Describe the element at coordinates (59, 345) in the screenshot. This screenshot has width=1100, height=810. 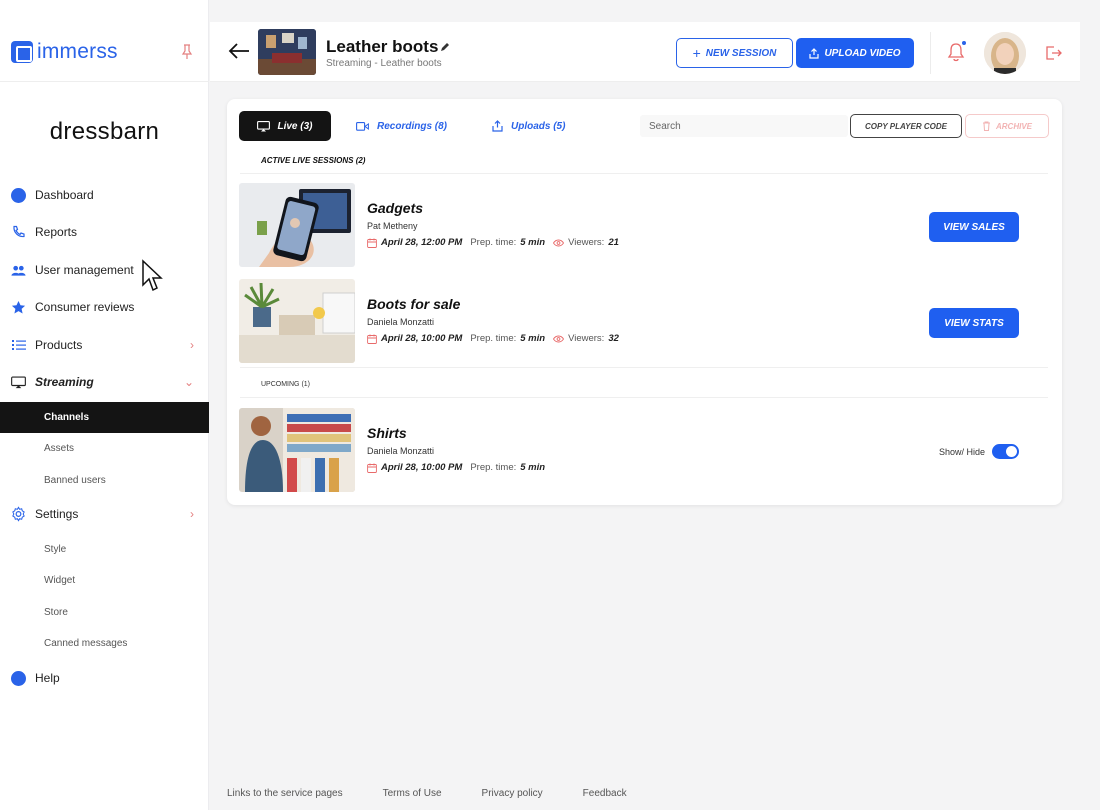
I see `sidebar-item-label: Products` at that location.